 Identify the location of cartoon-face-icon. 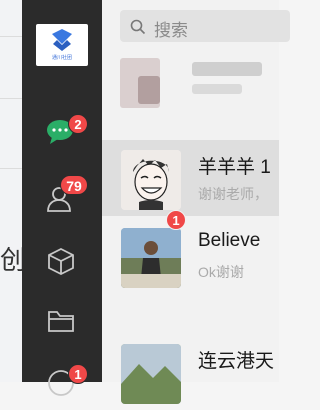
(151, 180).